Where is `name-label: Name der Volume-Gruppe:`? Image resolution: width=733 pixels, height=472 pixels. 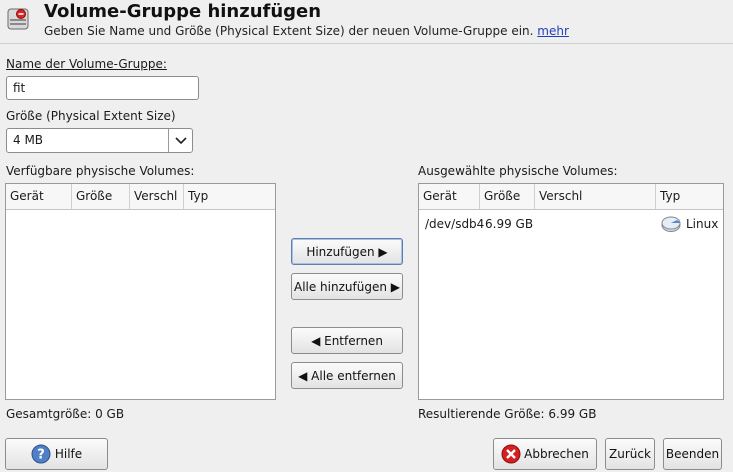
name-label: Name der Volume-Gruppe: is located at coordinates (86, 64).